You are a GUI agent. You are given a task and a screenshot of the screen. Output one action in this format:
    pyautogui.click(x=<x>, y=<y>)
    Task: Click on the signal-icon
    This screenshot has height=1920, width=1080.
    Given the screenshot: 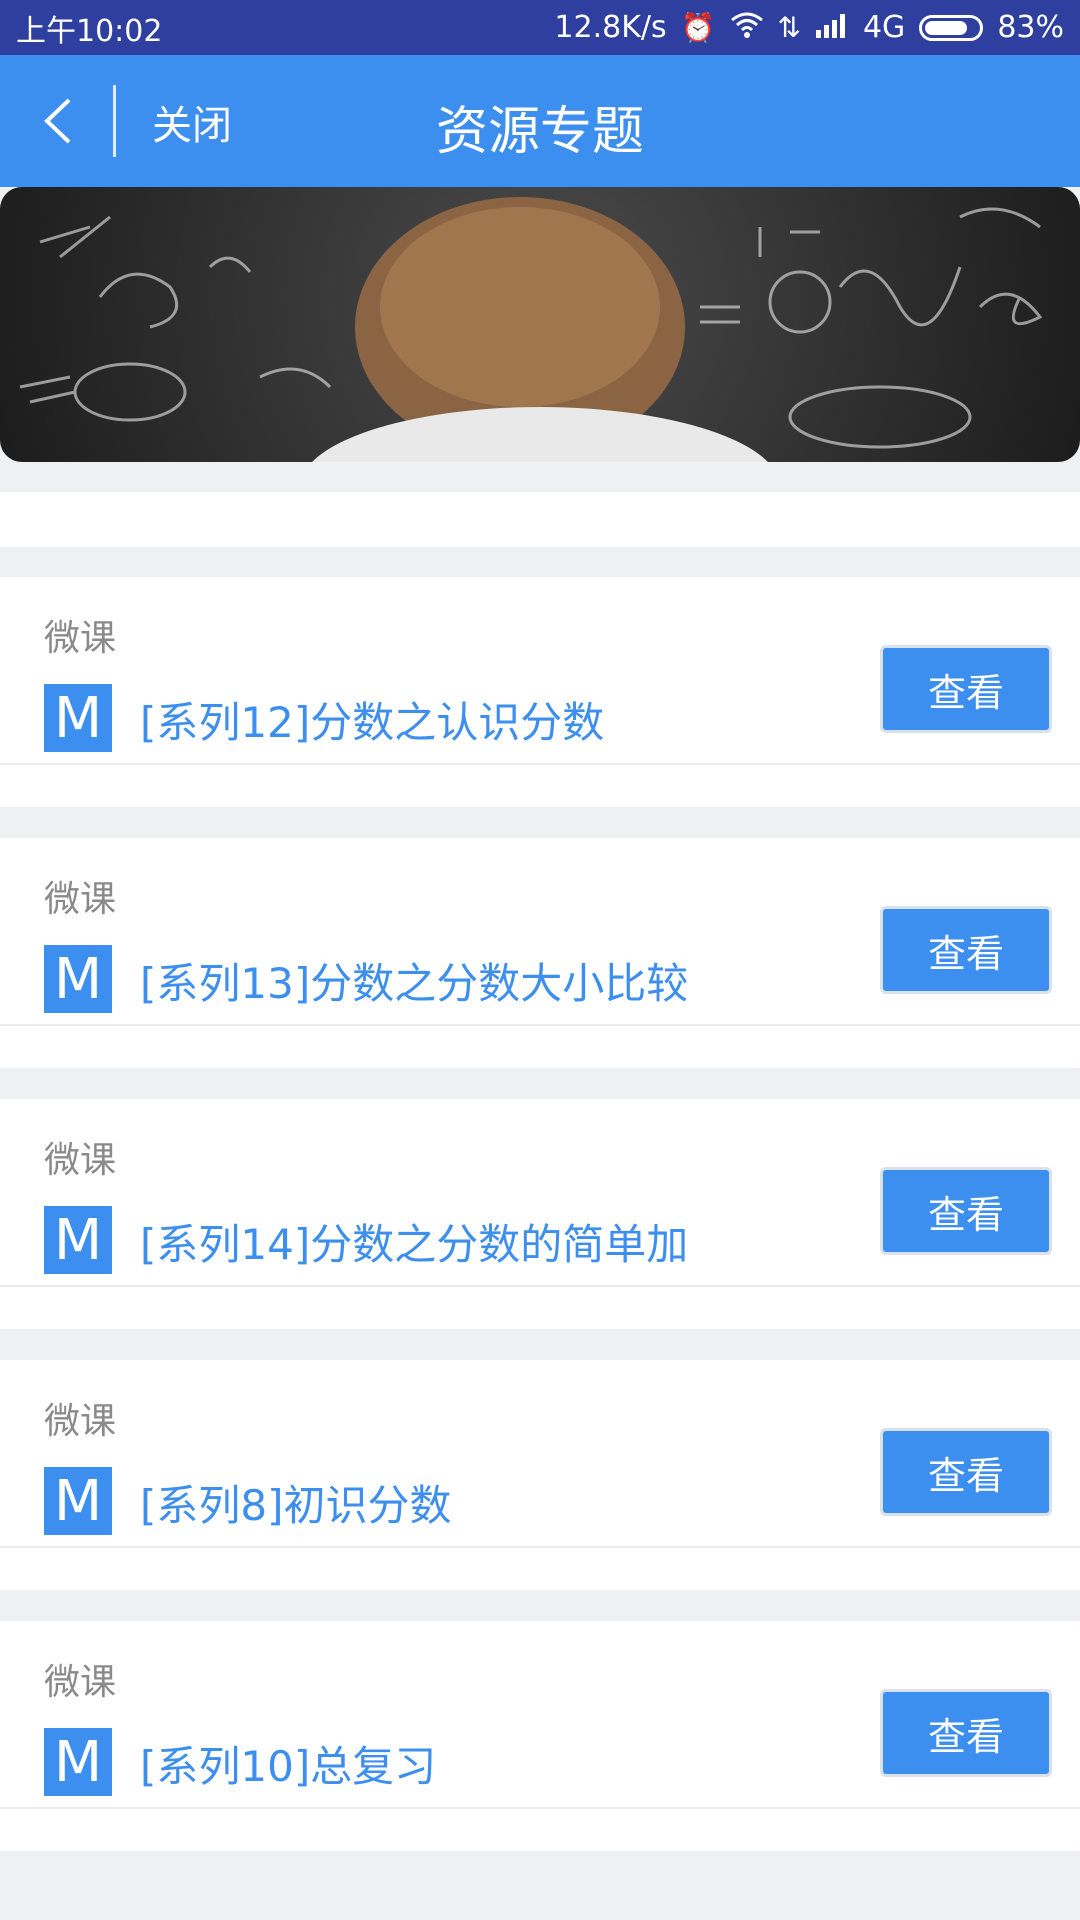 What is the action you would take?
    pyautogui.click(x=832, y=27)
    